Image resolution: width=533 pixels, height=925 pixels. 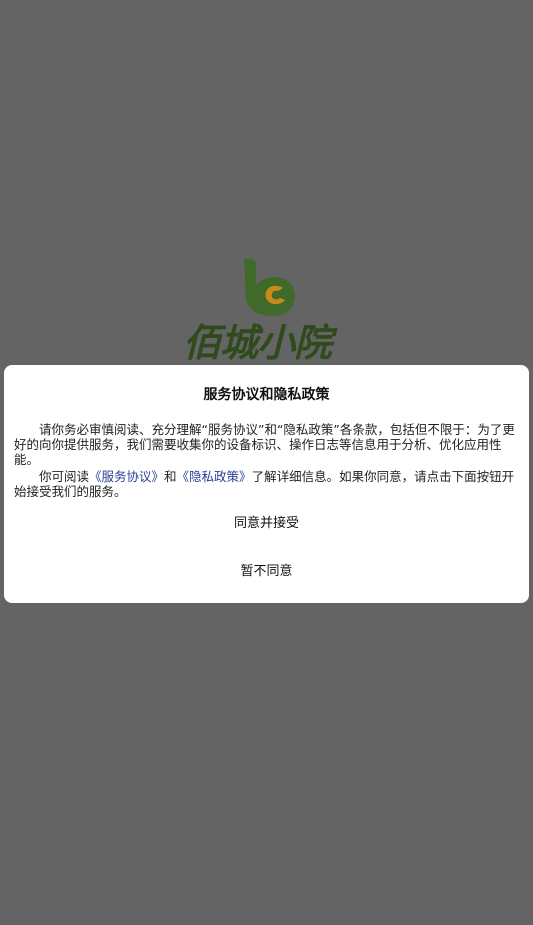 I want to click on service-agreement-link: 《服务协议》, so click(x=126, y=476).